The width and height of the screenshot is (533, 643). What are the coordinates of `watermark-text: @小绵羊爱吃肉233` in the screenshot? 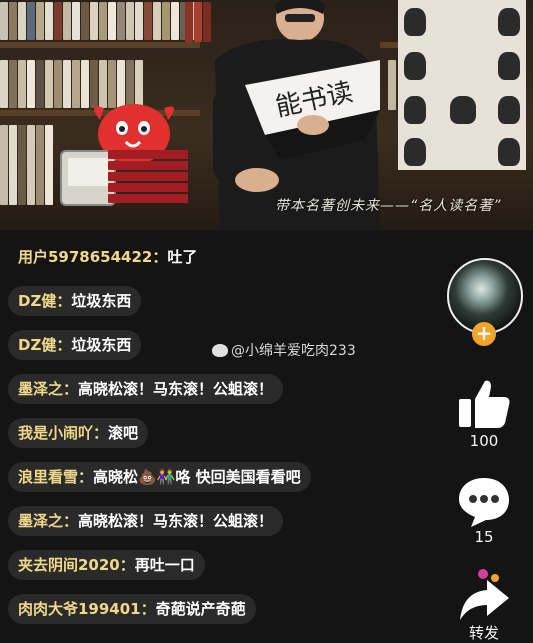 It's located at (293, 351).